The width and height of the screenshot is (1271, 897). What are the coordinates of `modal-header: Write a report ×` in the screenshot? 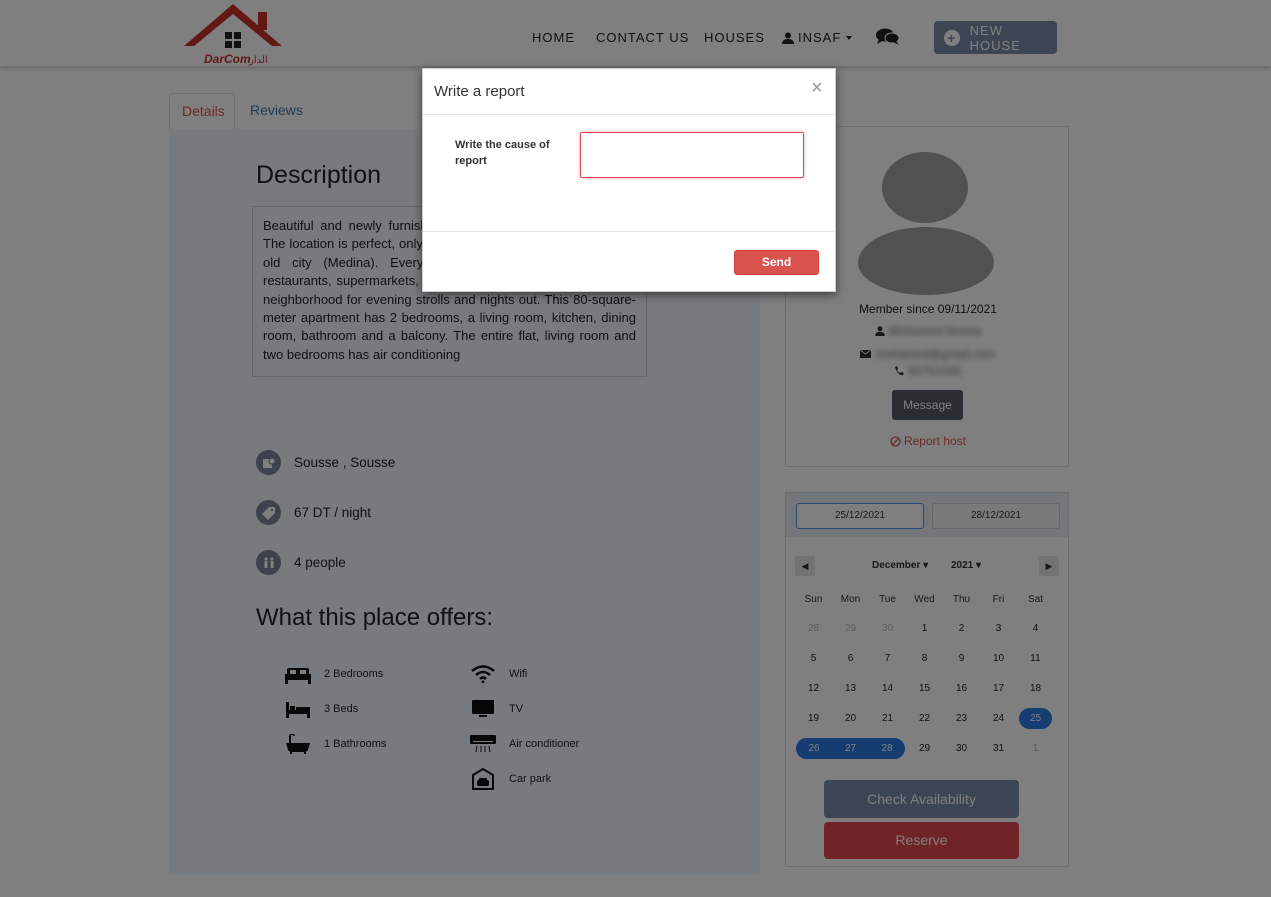 It's located at (629, 92).